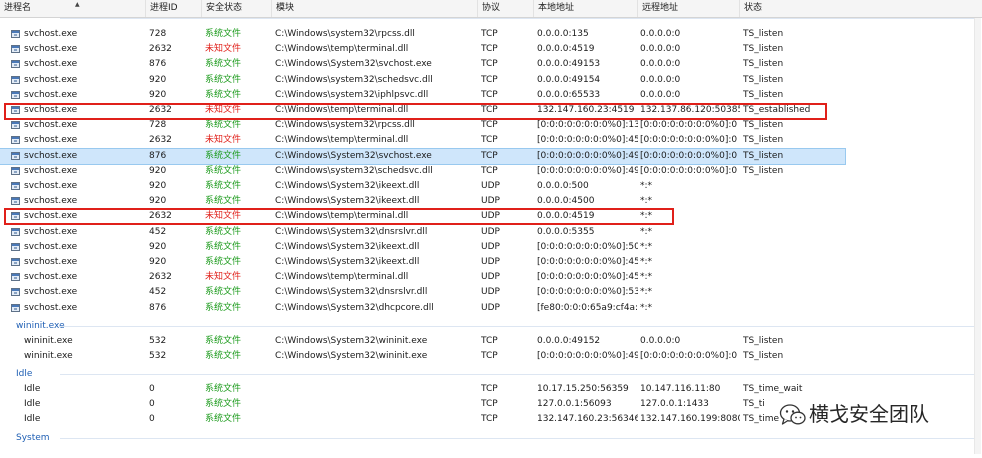 Image resolution: width=982 pixels, height=458 pixels. I want to click on column-label: 协议, so click(491, 8).